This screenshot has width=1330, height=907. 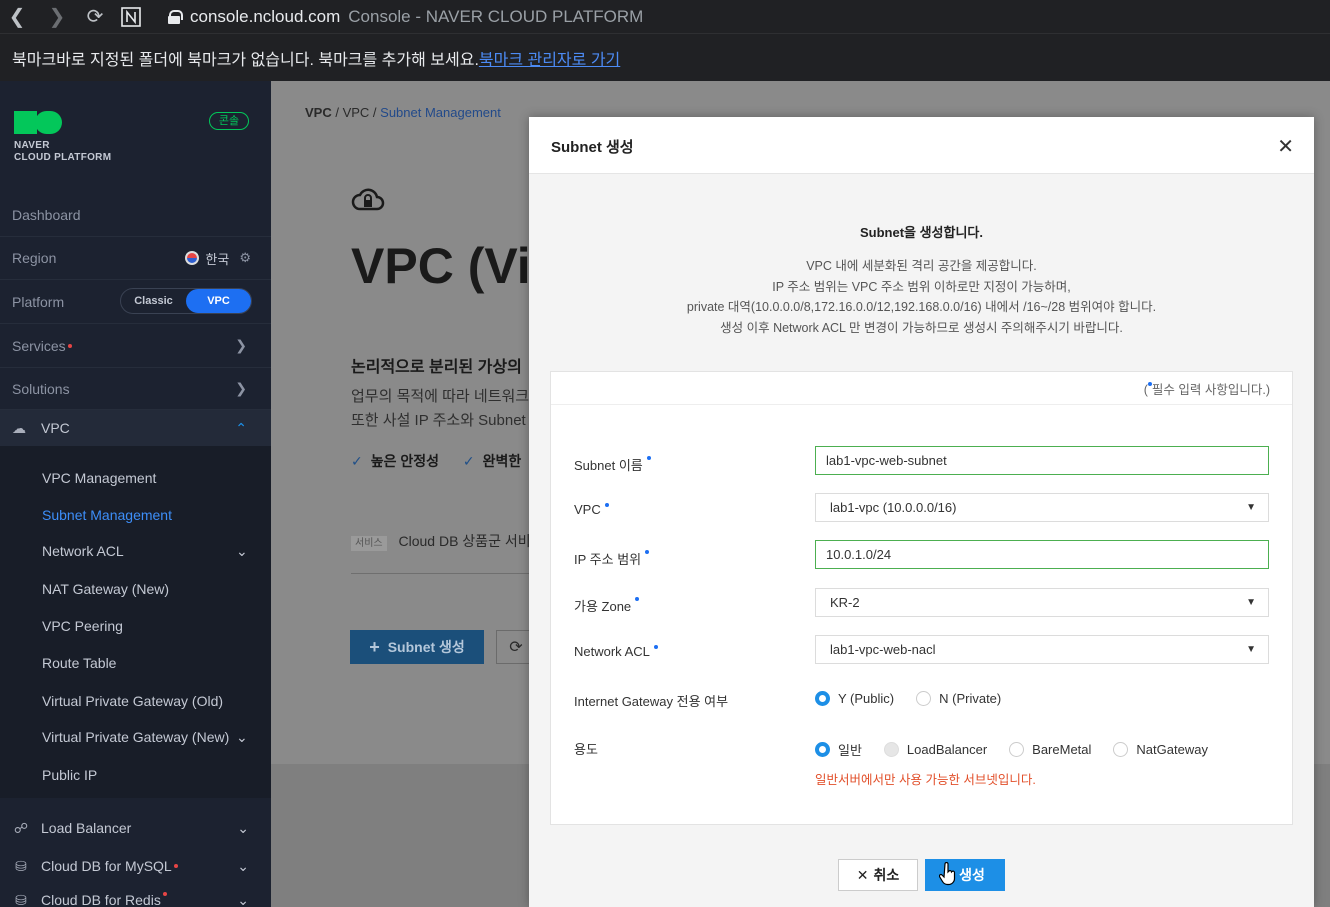 What do you see at coordinates (153, 301) in the screenshot?
I see `platform-classic: Classic` at bounding box center [153, 301].